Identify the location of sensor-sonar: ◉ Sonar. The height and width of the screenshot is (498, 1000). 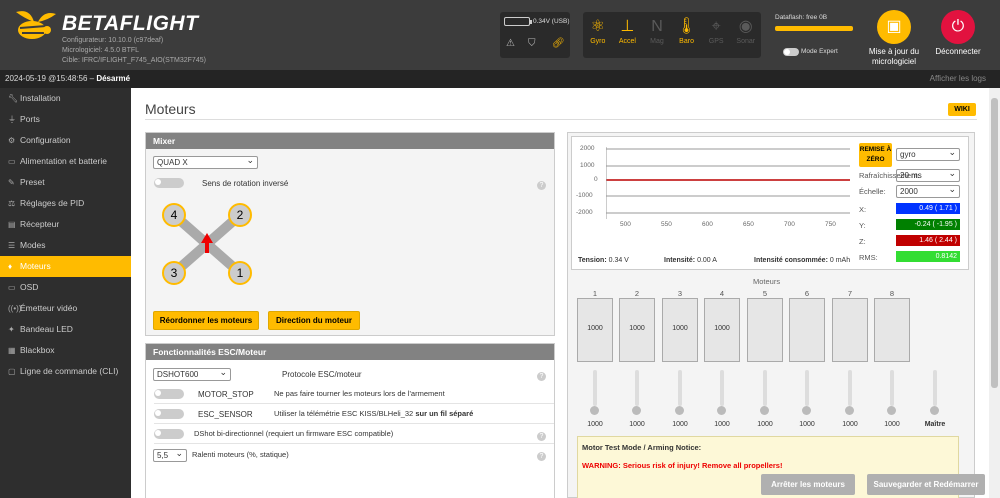
(746, 35).